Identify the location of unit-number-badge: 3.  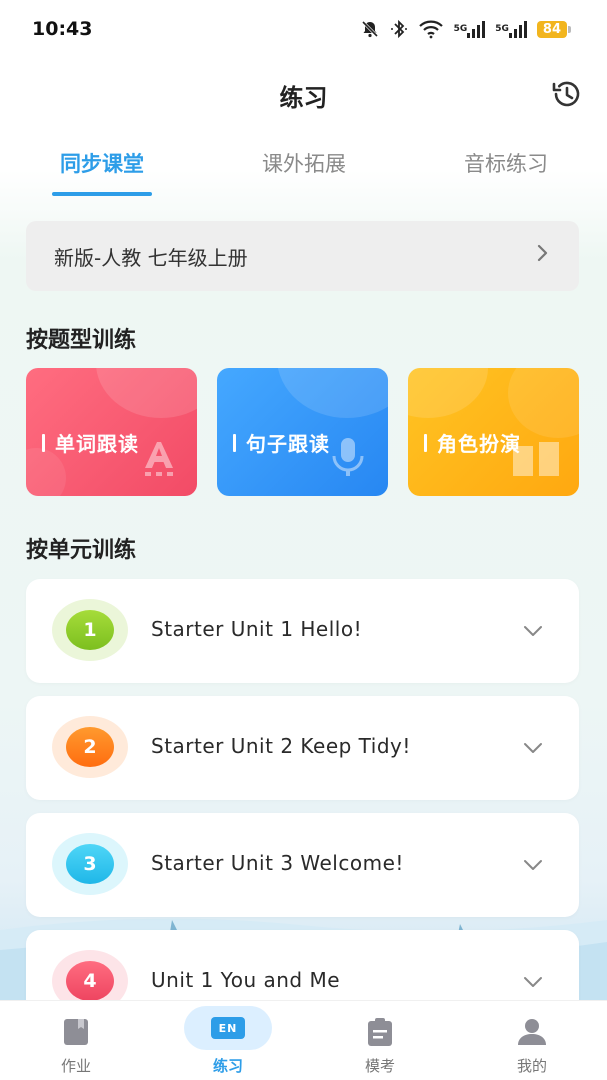
(90, 864).